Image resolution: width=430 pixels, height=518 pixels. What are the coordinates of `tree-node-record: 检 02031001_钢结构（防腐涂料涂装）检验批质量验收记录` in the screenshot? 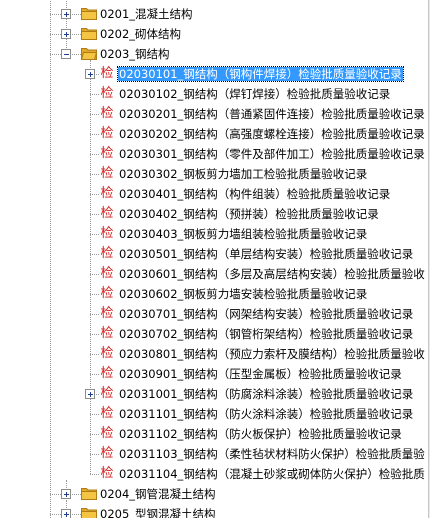 It's located at (214, 394).